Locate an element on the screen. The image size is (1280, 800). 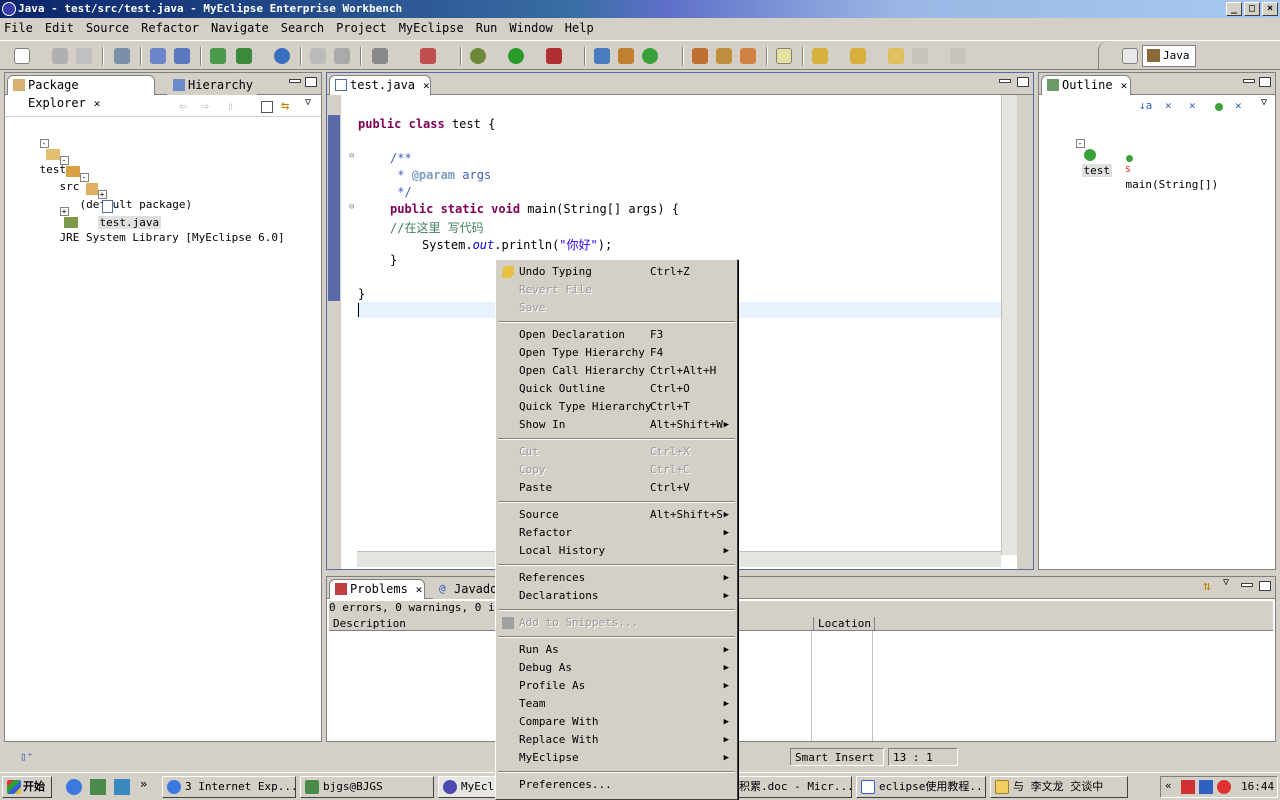
code-line-5: */ is located at coordinates (400, 192).